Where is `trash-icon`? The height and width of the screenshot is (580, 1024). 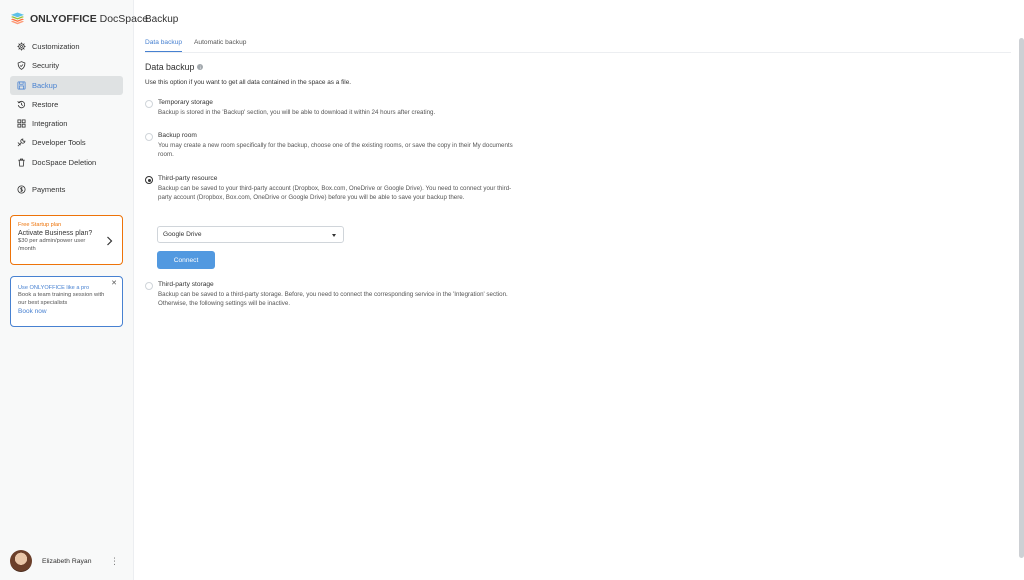 trash-icon is located at coordinates (21, 162).